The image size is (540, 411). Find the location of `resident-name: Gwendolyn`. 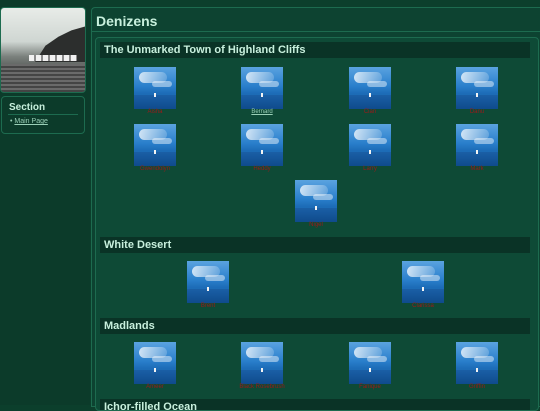

resident-name: Gwendolyn is located at coordinates (155, 169).